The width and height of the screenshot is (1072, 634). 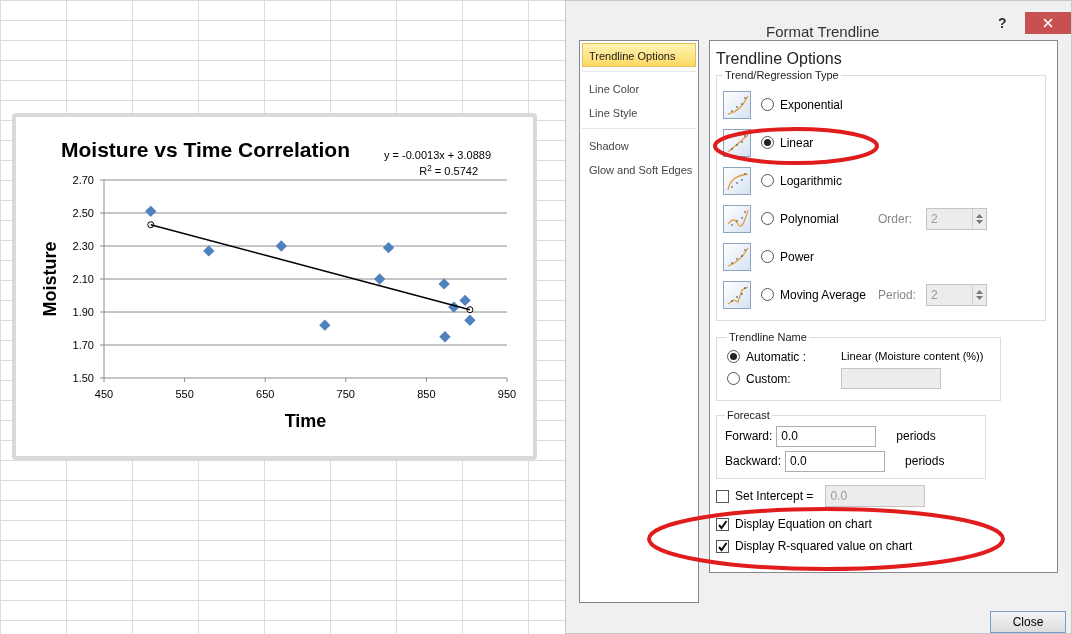 I want to click on radio-label: Logarithmic, so click(x=828, y=180).